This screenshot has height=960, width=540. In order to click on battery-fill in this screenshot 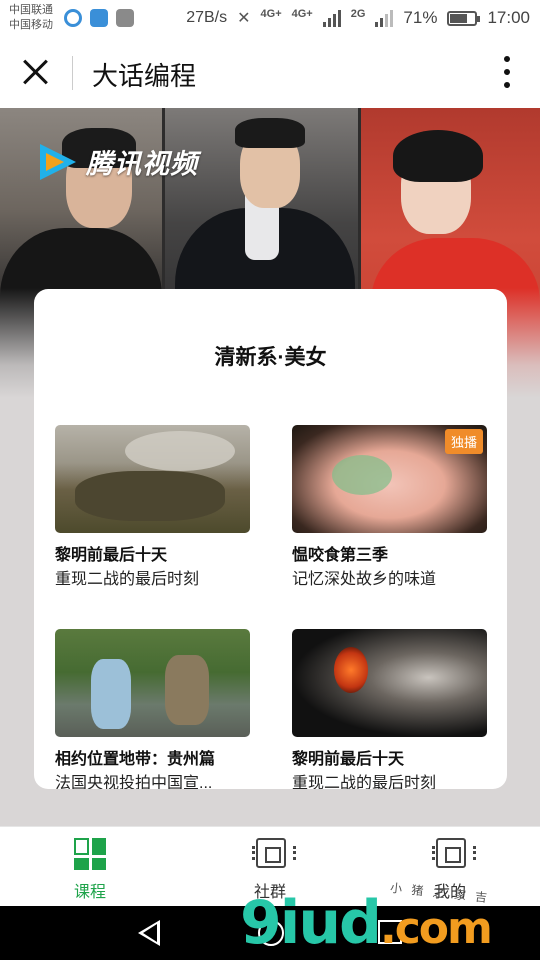, I will do `click(459, 18)`.